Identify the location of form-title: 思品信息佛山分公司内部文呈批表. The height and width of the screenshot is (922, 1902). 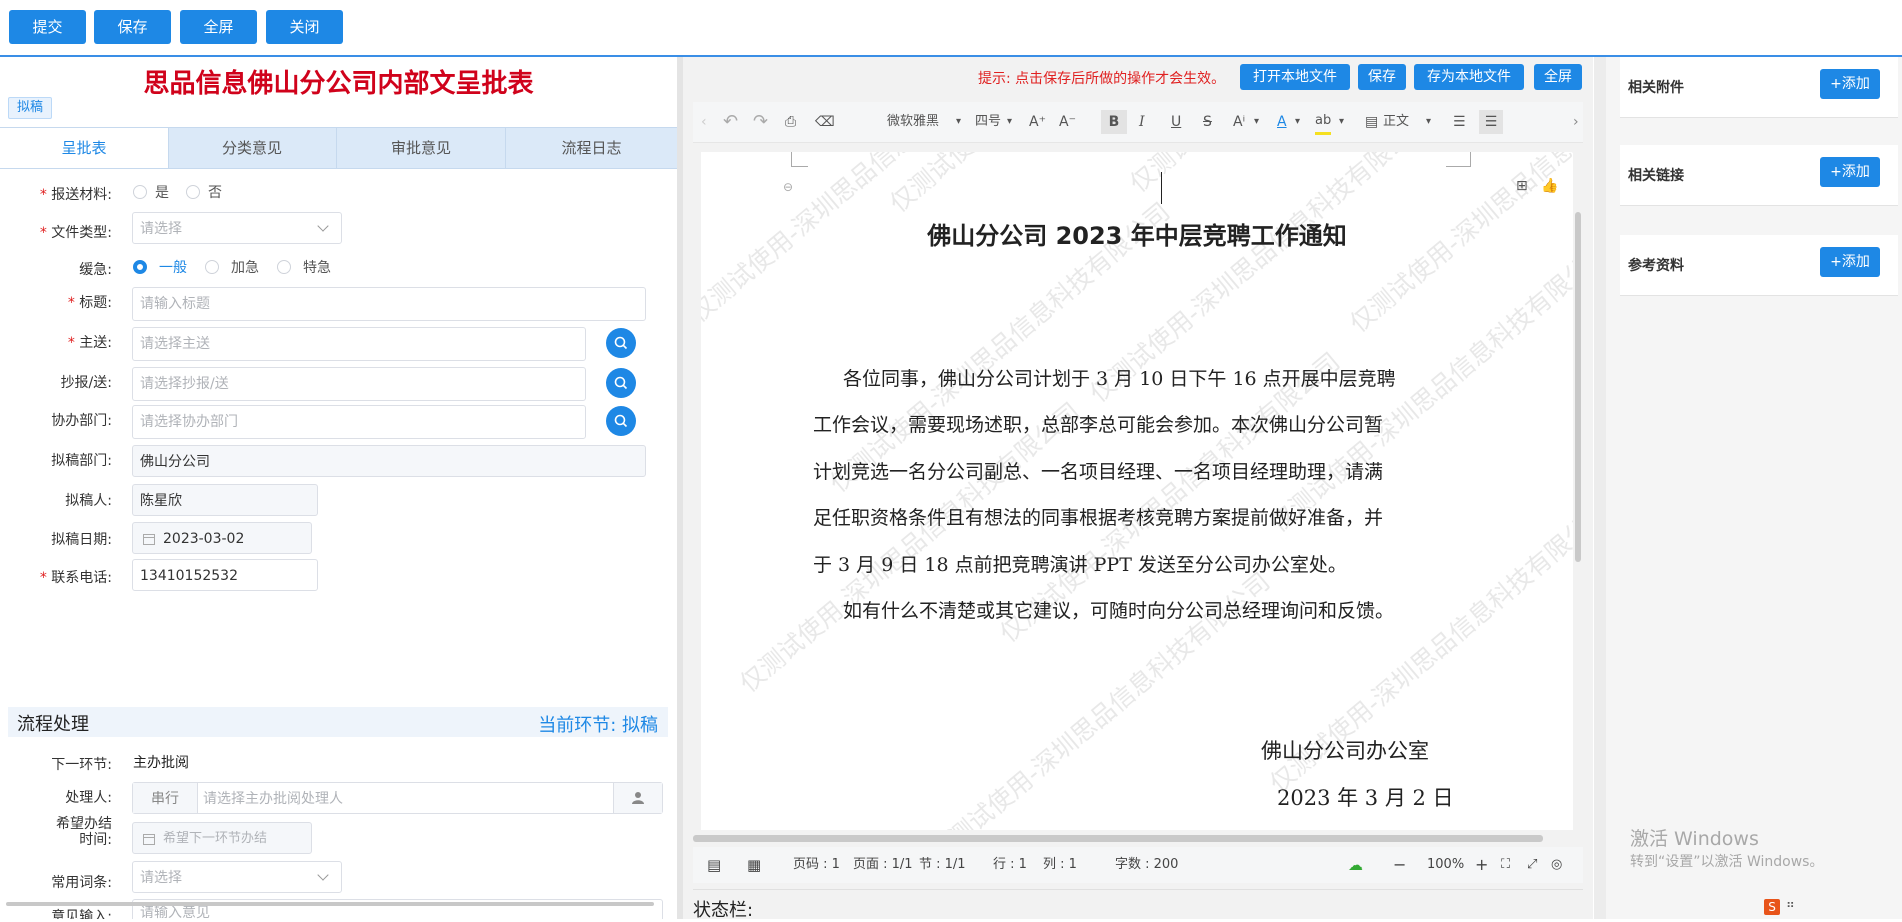
(338, 84).